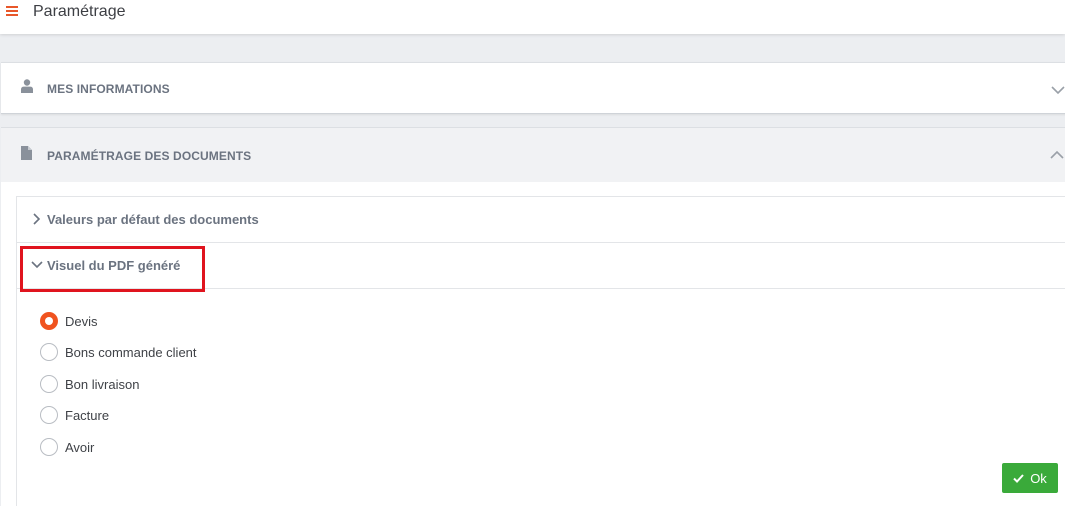  Describe the element at coordinates (80, 447) in the screenshot. I see `radio-label: Avoir` at that location.